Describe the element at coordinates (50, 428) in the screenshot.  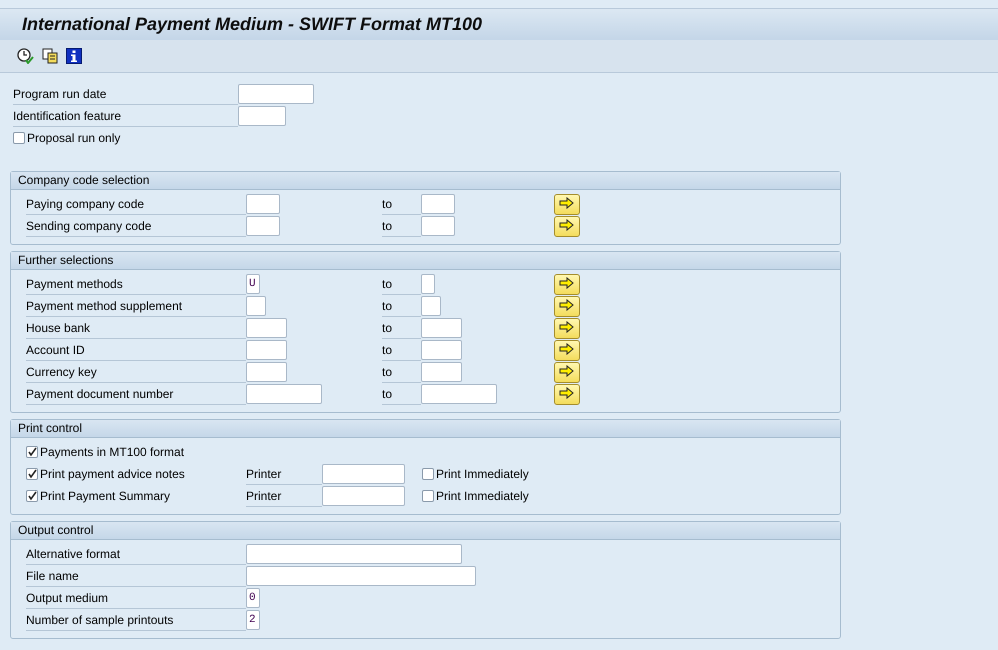
I see `group-title: Print control` at that location.